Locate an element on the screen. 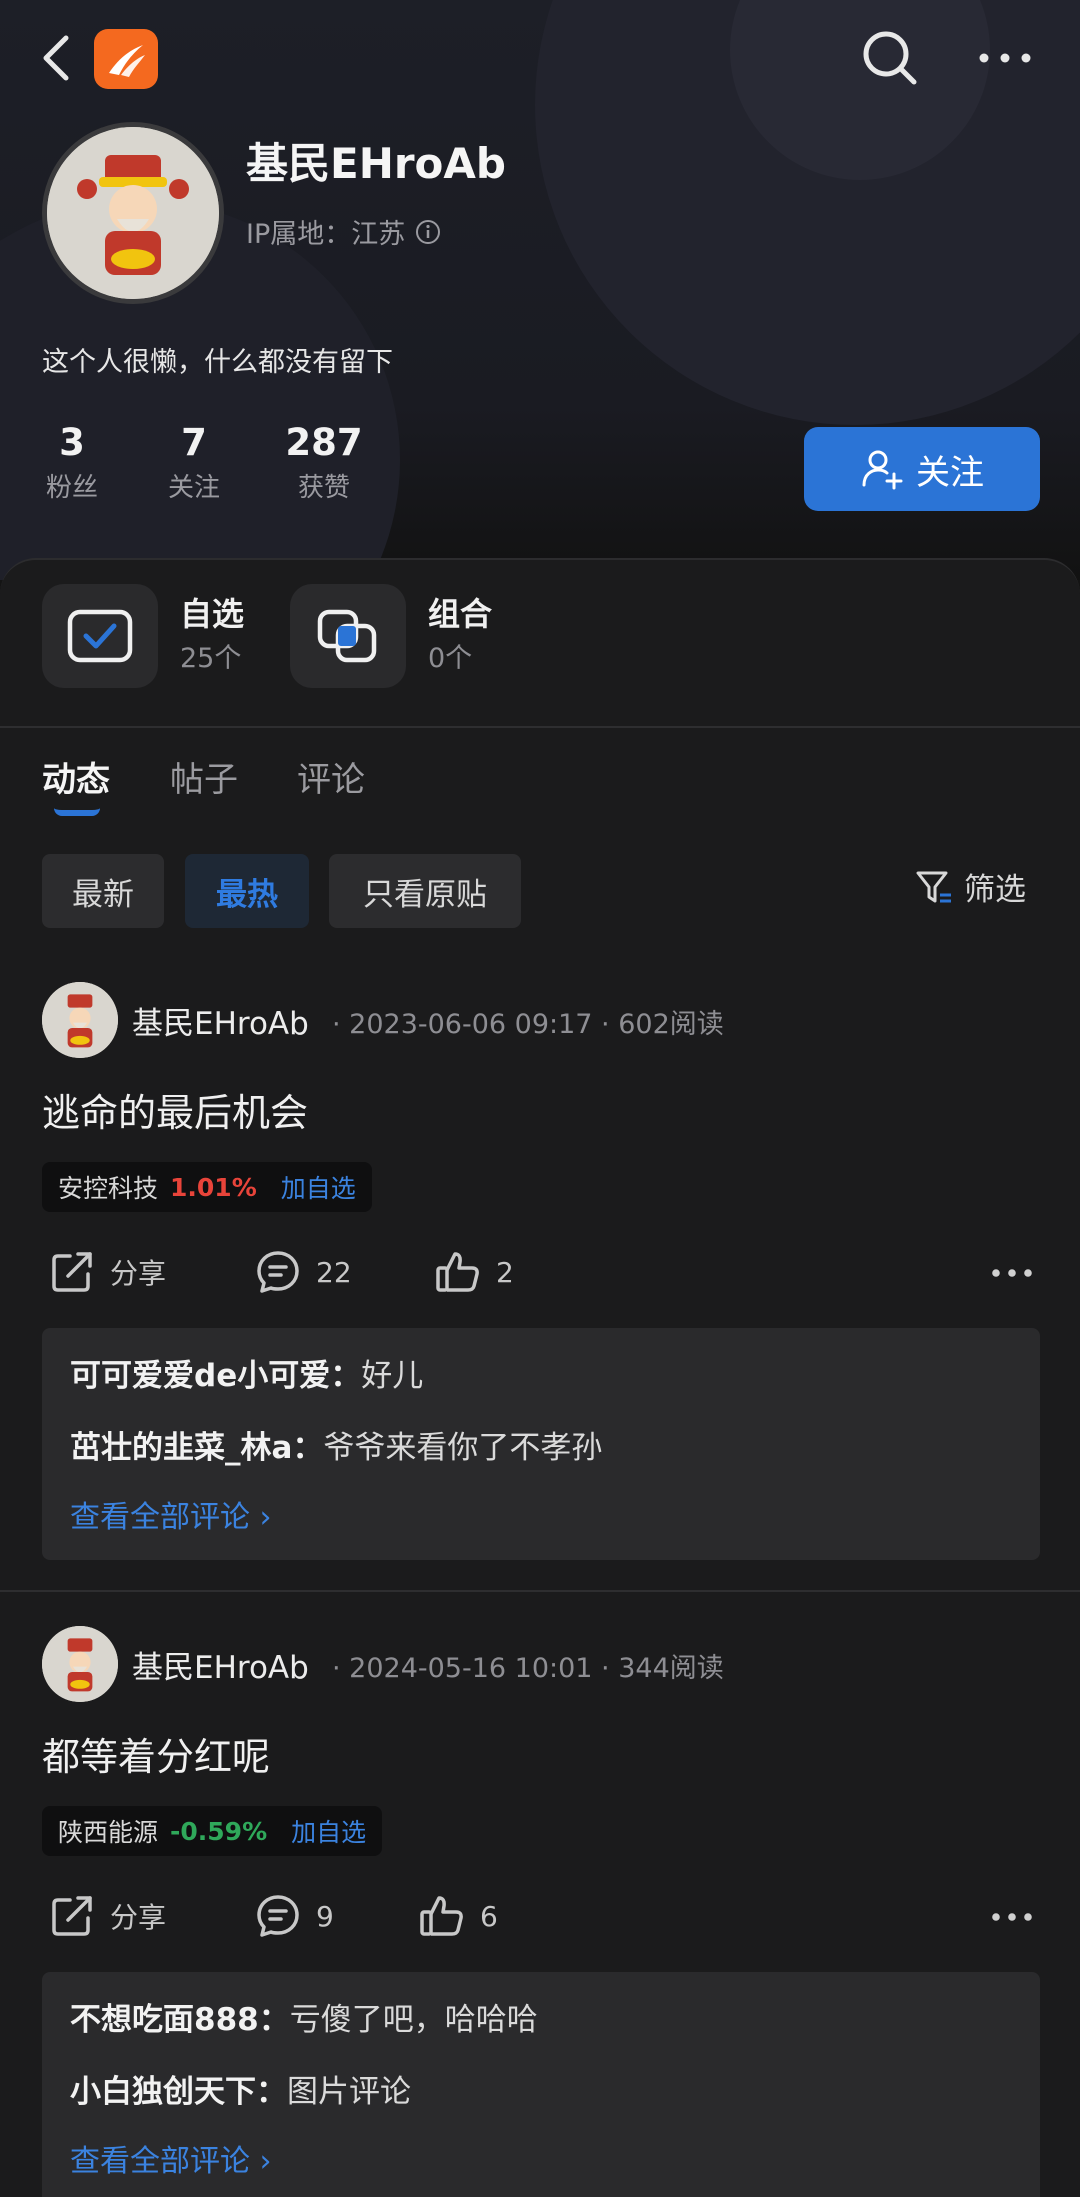  comment-button: 22 is located at coordinates (303, 1272).